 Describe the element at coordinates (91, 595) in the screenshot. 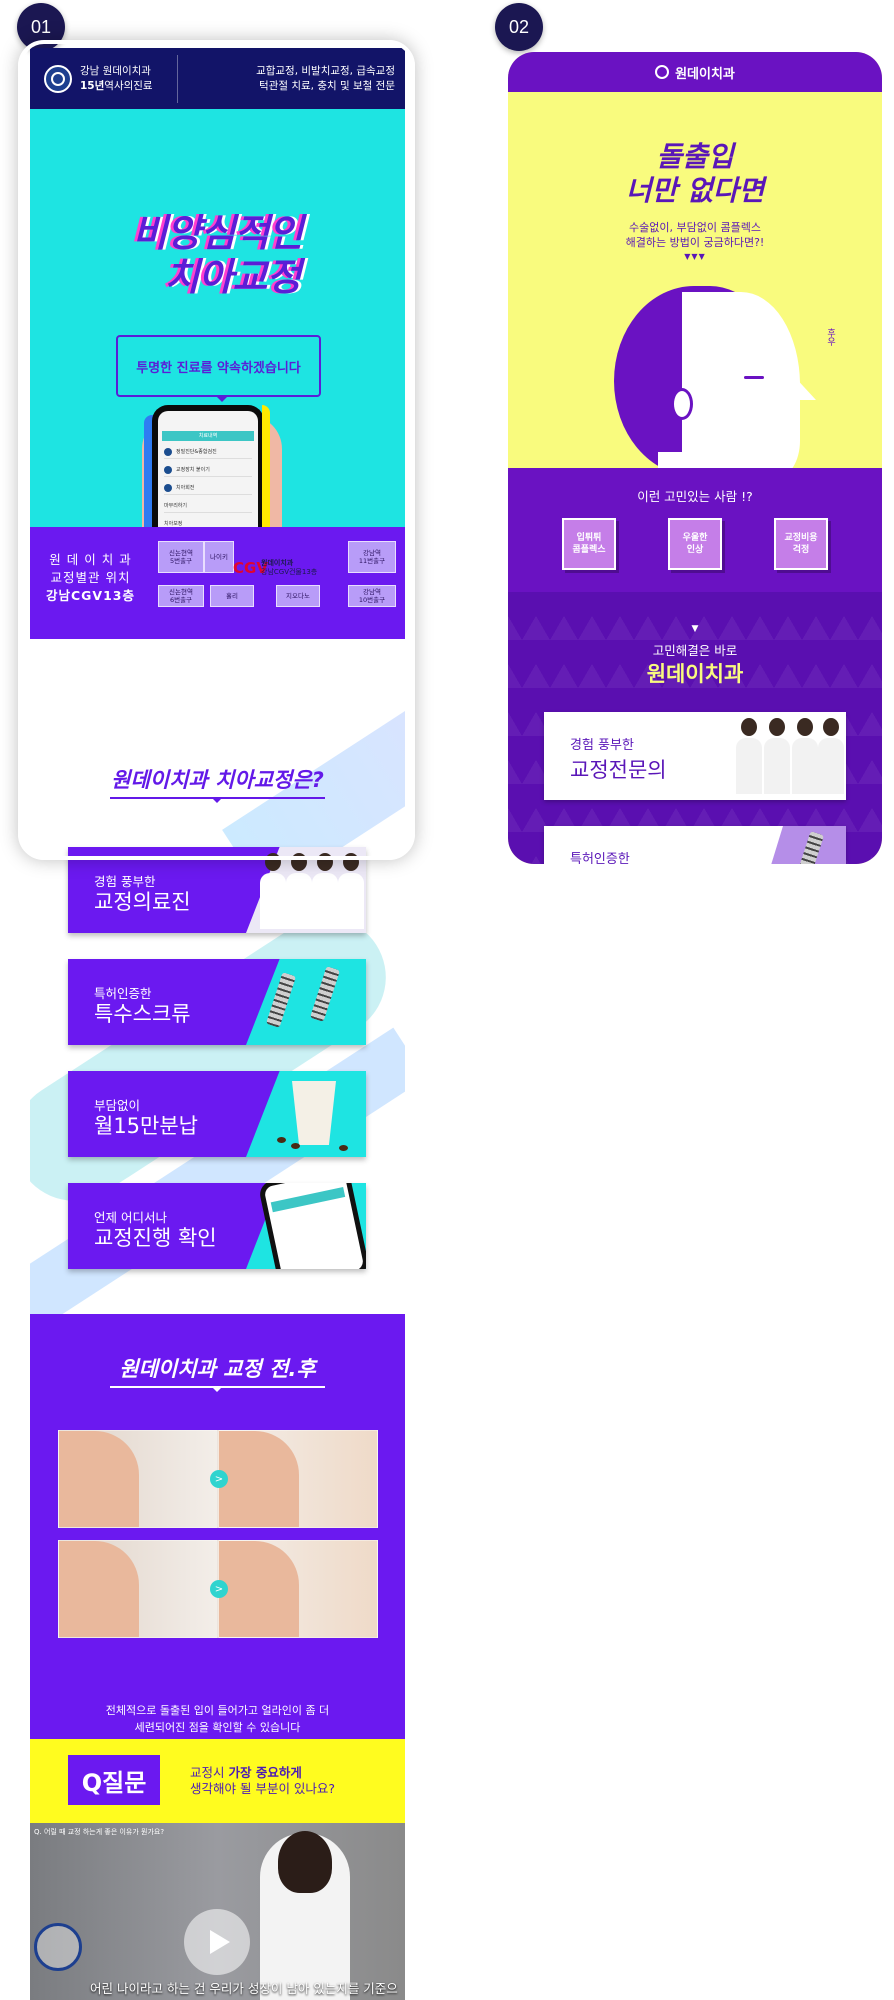

I see `location-line-3: 강남CGV13층` at that location.